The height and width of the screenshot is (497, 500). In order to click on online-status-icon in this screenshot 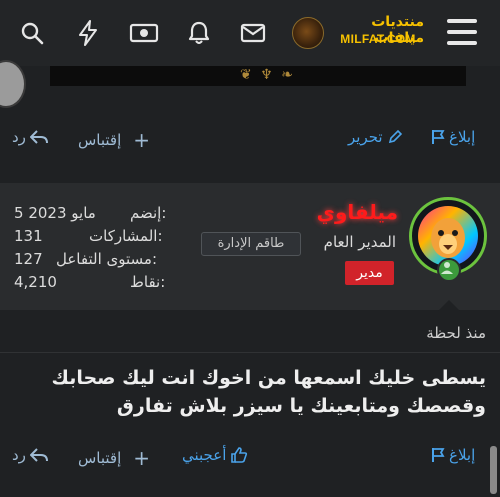, I will do `click(449, 270)`.